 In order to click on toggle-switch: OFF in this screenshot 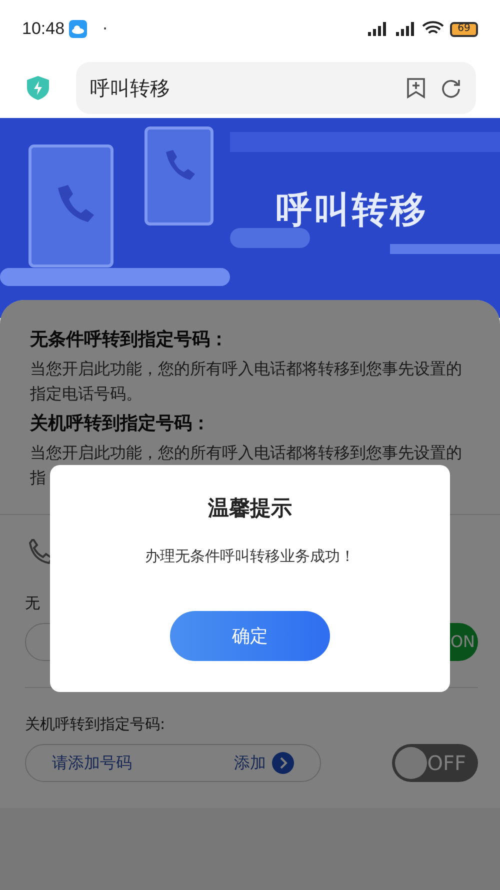, I will do `click(435, 763)`.